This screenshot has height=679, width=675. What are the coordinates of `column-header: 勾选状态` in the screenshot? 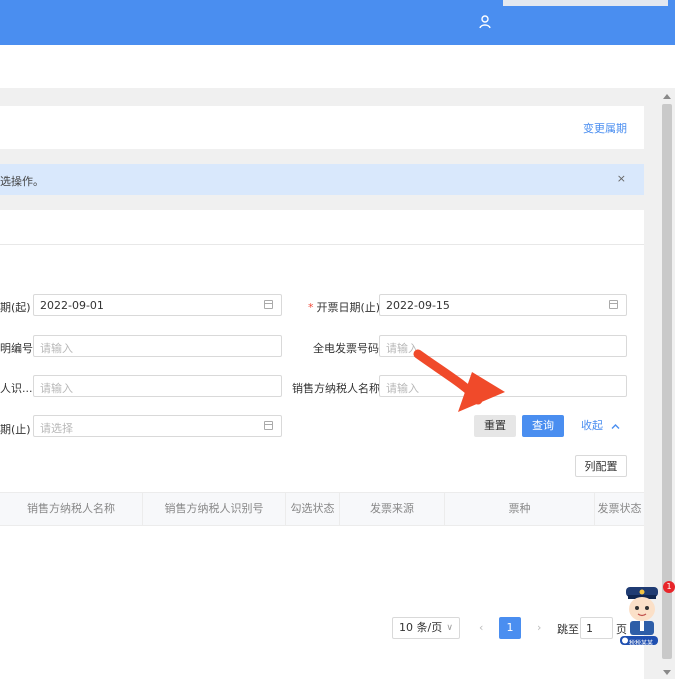 It's located at (313, 509).